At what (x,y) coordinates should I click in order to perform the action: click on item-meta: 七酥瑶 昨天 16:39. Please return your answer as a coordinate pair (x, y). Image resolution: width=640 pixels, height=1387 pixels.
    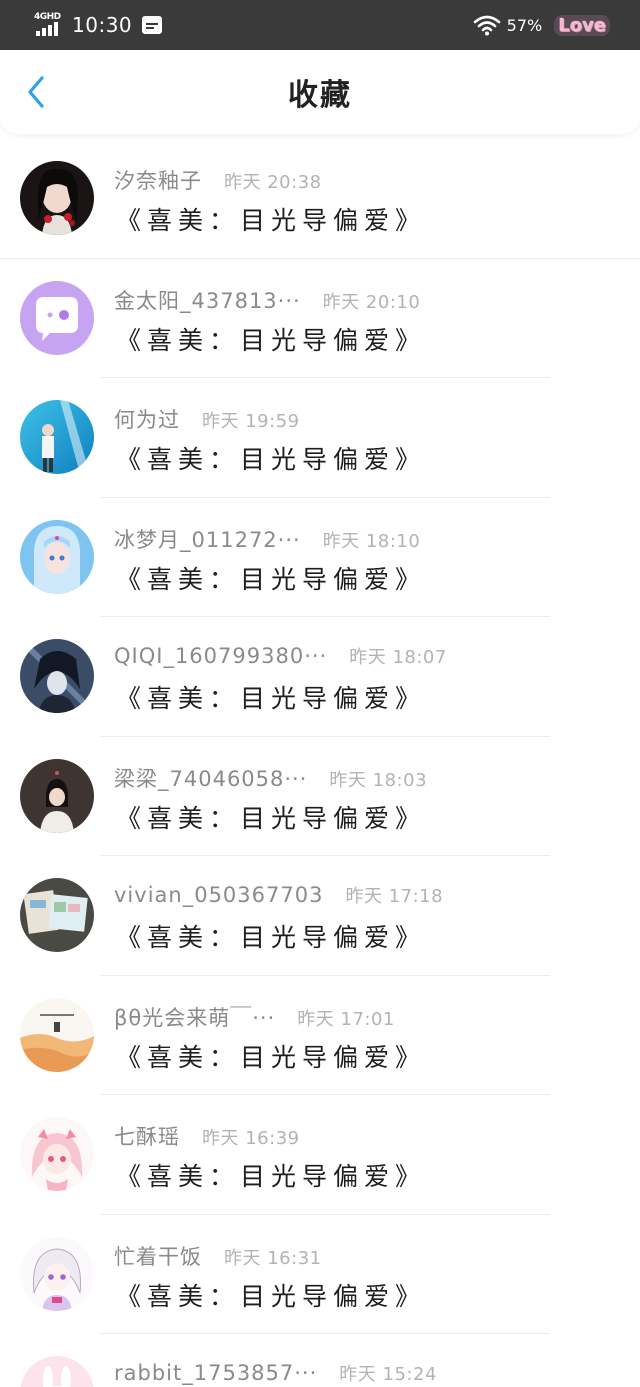
    Looking at the image, I should click on (207, 1136).